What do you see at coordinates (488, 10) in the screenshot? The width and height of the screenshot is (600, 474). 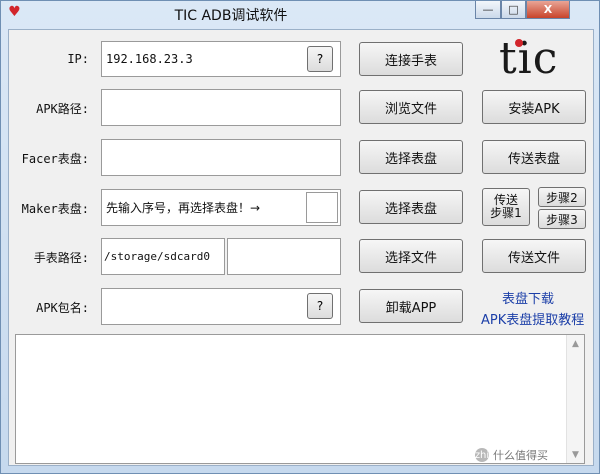 I see `minimize-button: —` at bounding box center [488, 10].